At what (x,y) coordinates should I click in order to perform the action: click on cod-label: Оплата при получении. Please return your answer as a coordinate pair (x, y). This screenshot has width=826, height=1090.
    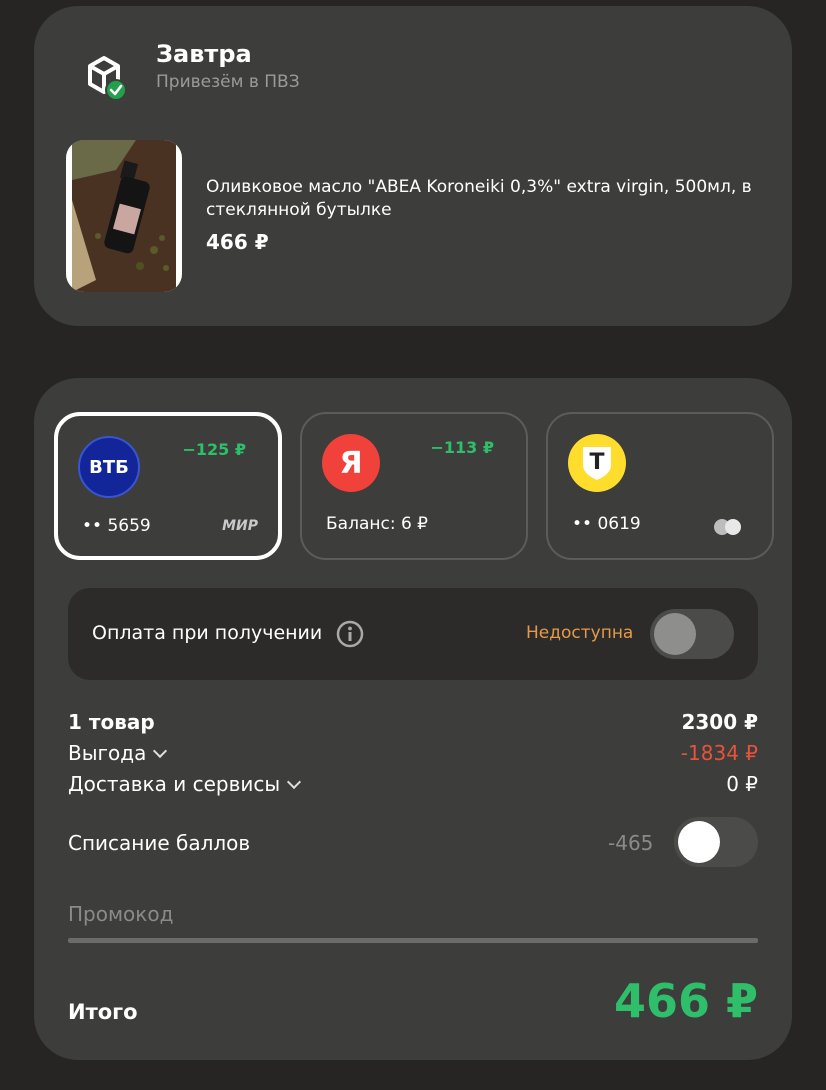
    Looking at the image, I should click on (207, 633).